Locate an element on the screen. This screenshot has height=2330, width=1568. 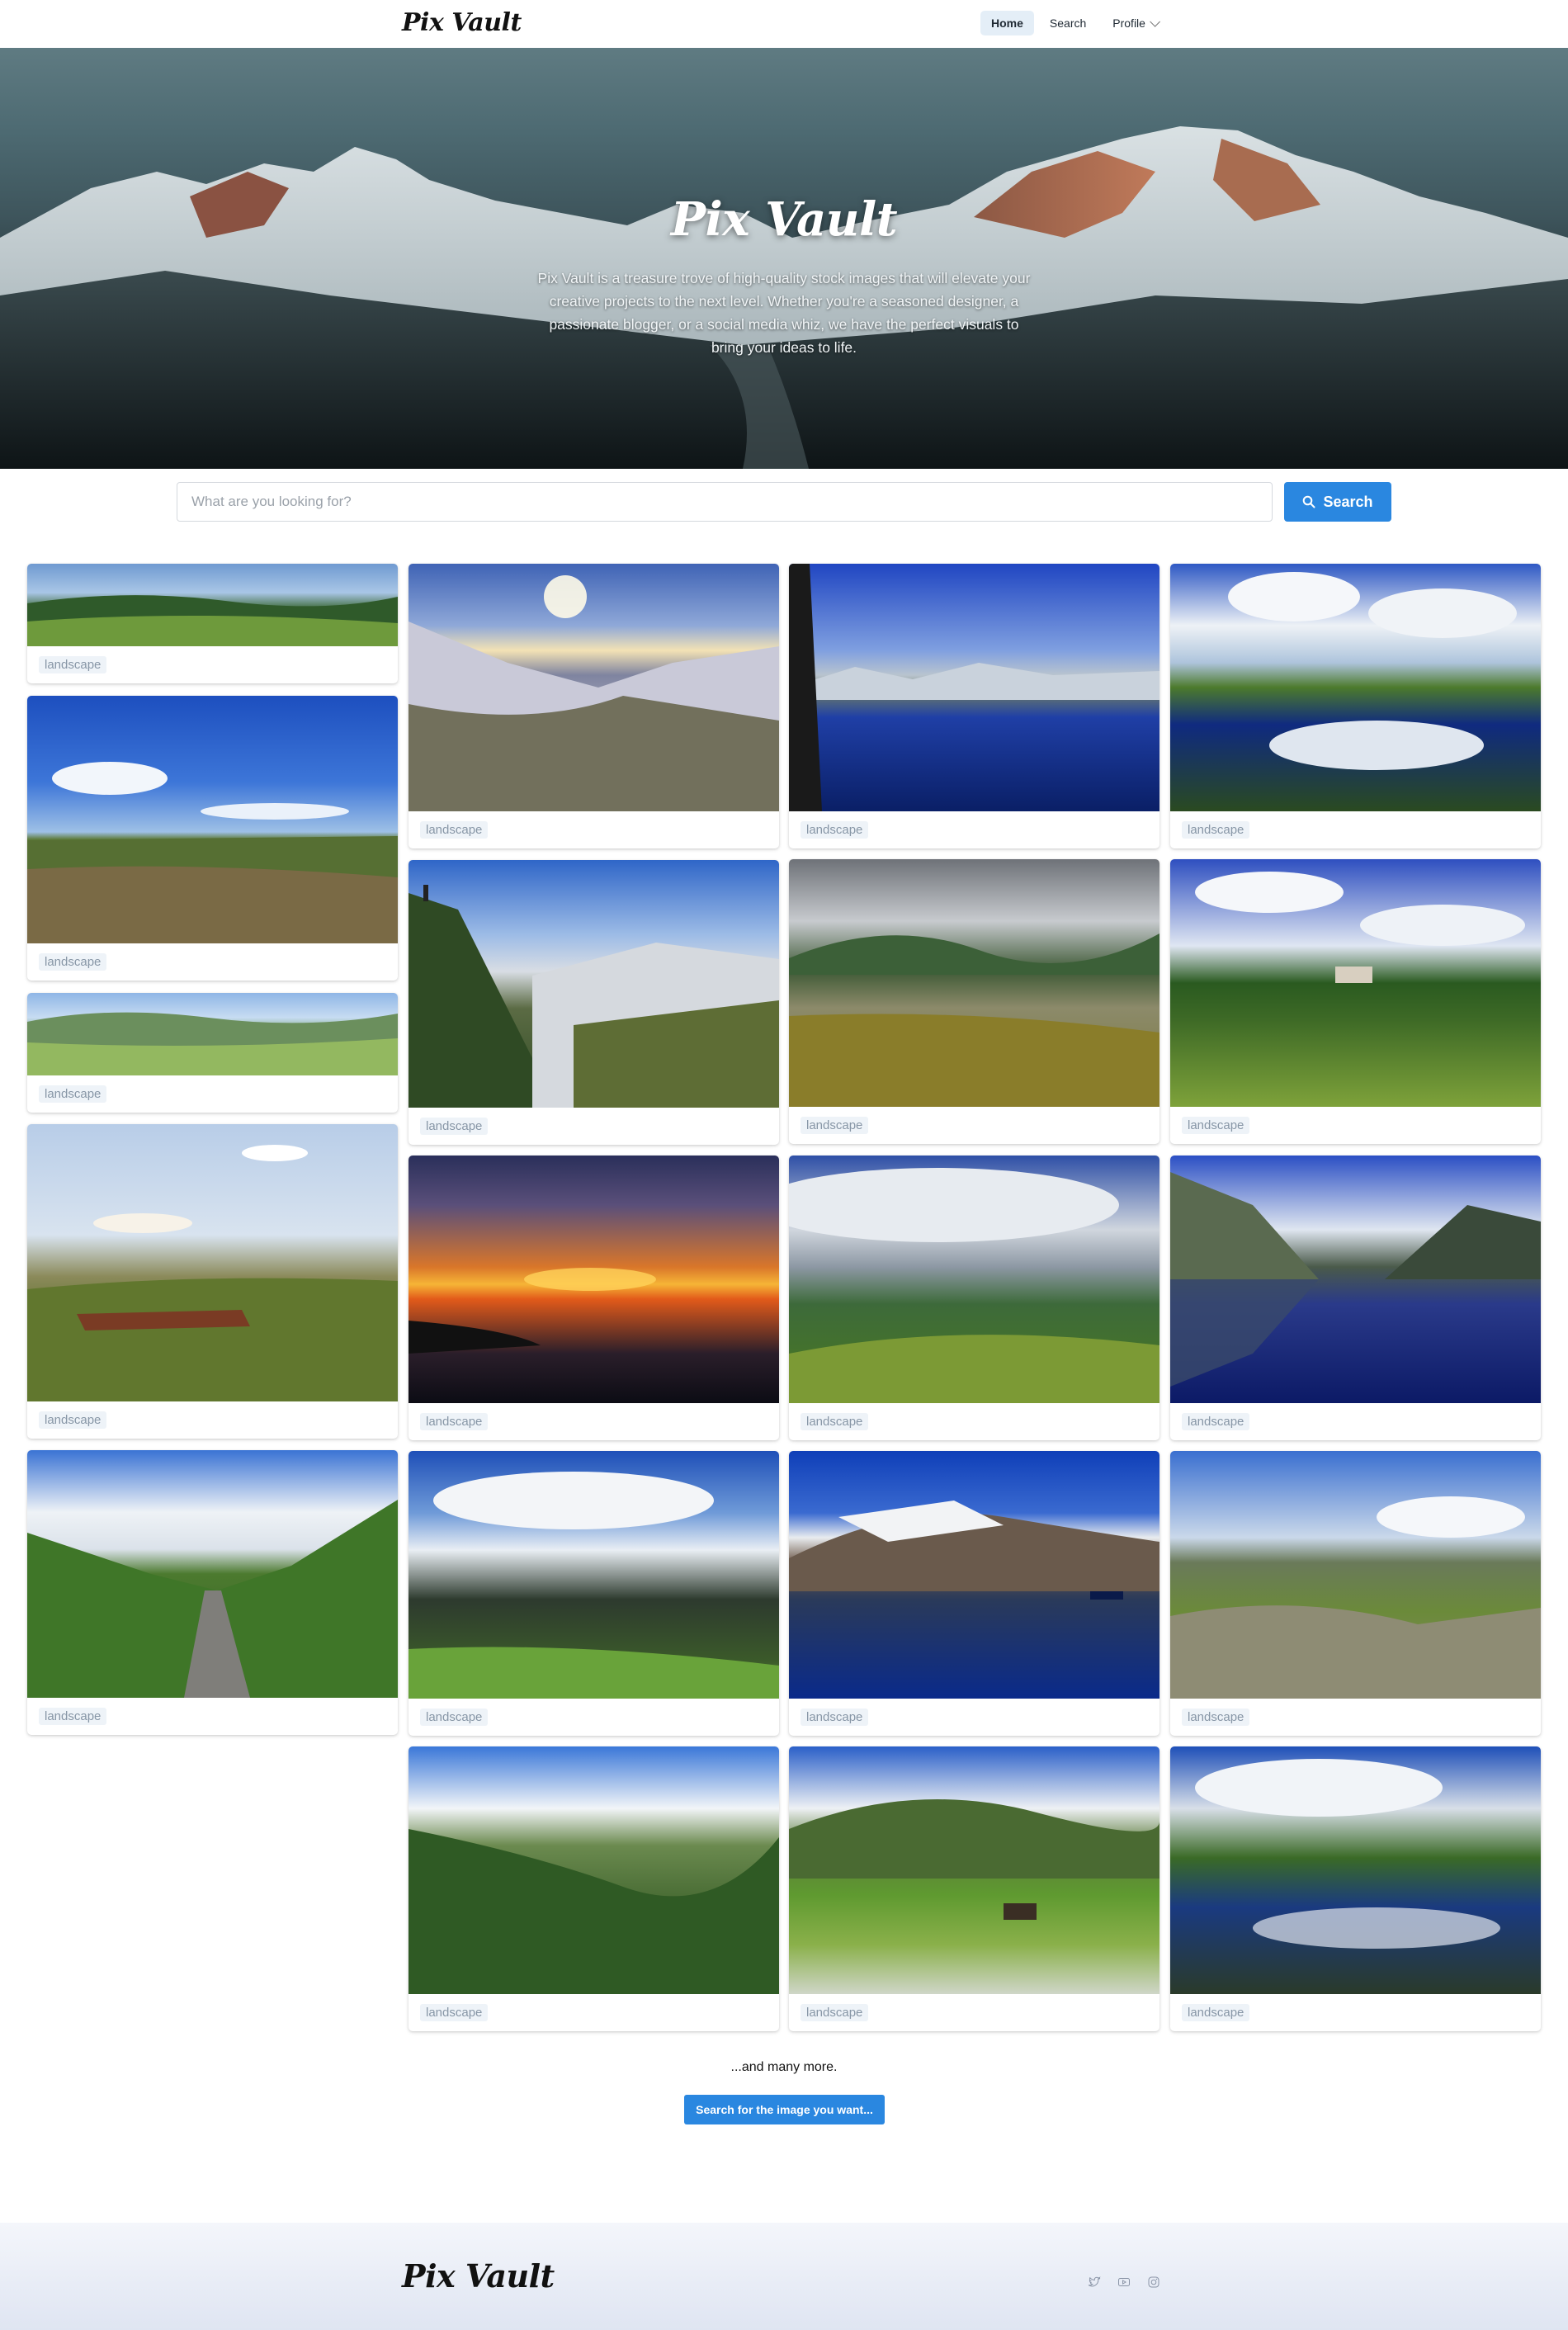
footer-logo: Pix Vault is located at coordinates (478, 2276).